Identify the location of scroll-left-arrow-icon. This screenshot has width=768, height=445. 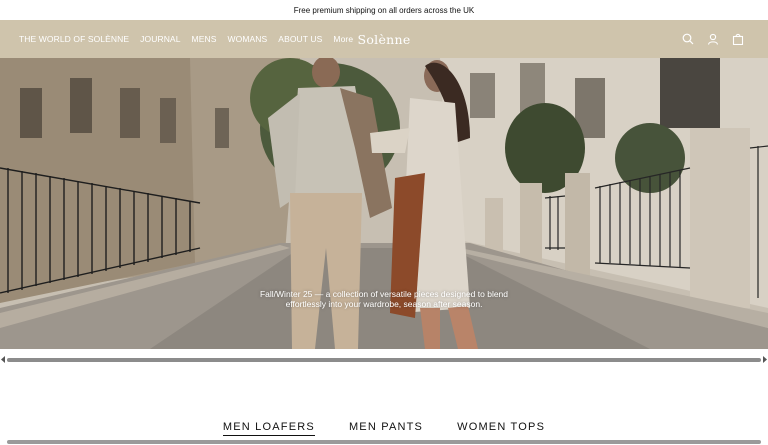
(3, 359).